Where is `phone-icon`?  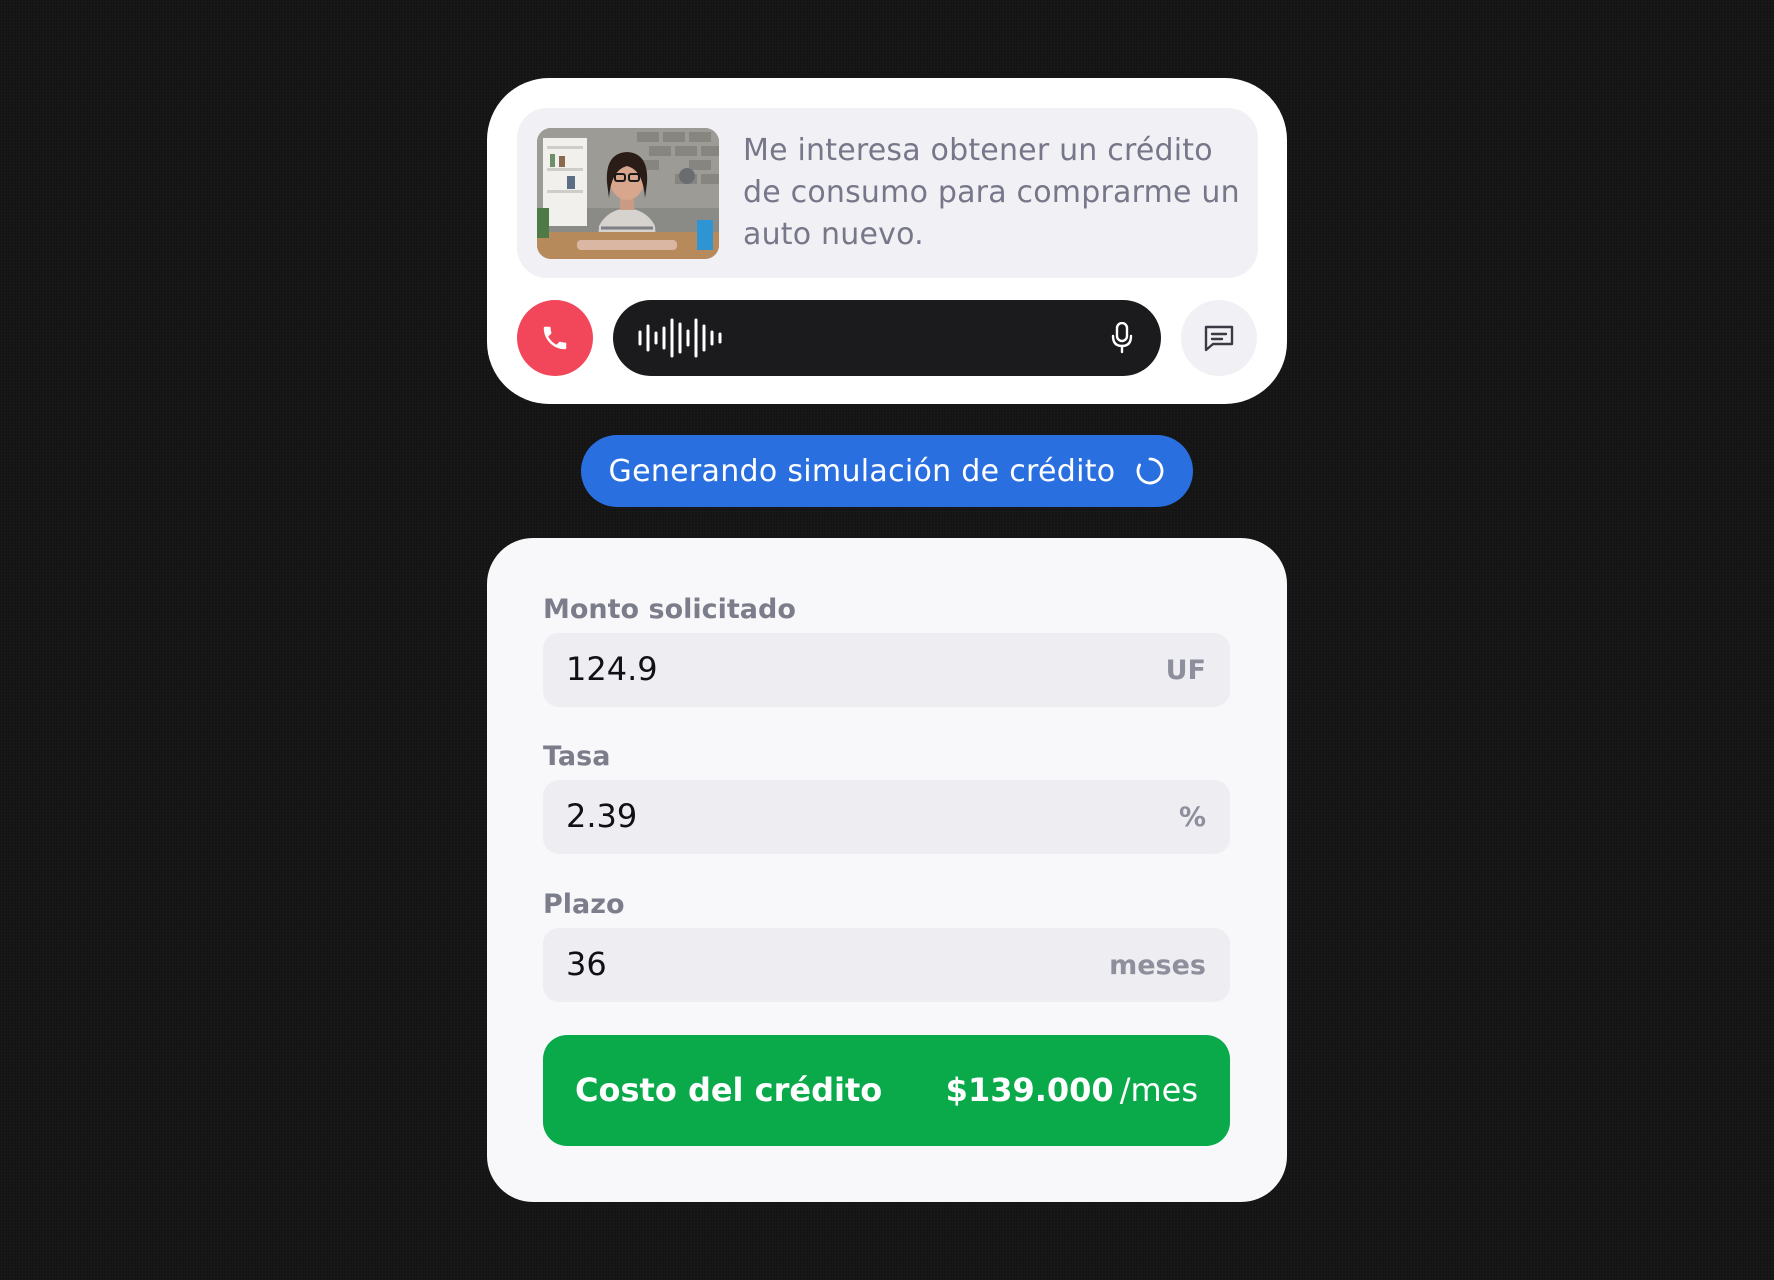
phone-icon is located at coordinates (555, 338).